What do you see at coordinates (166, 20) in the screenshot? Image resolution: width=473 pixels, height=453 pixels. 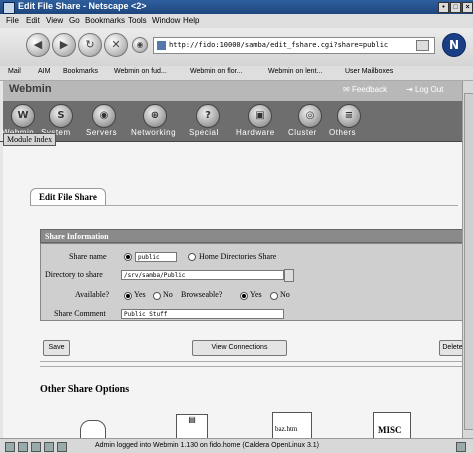 I see `menu-window: Window` at bounding box center [166, 20].